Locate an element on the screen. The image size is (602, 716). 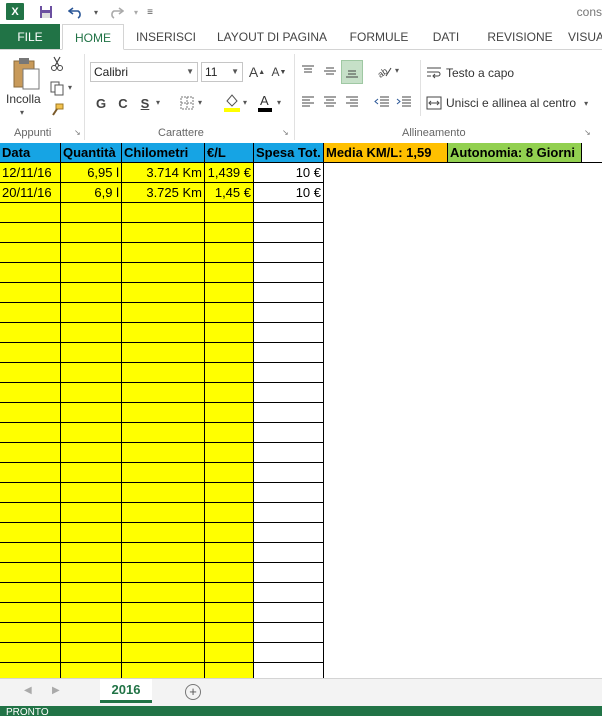
table-cell: 3.725 Km is located at coordinates (163, 193).